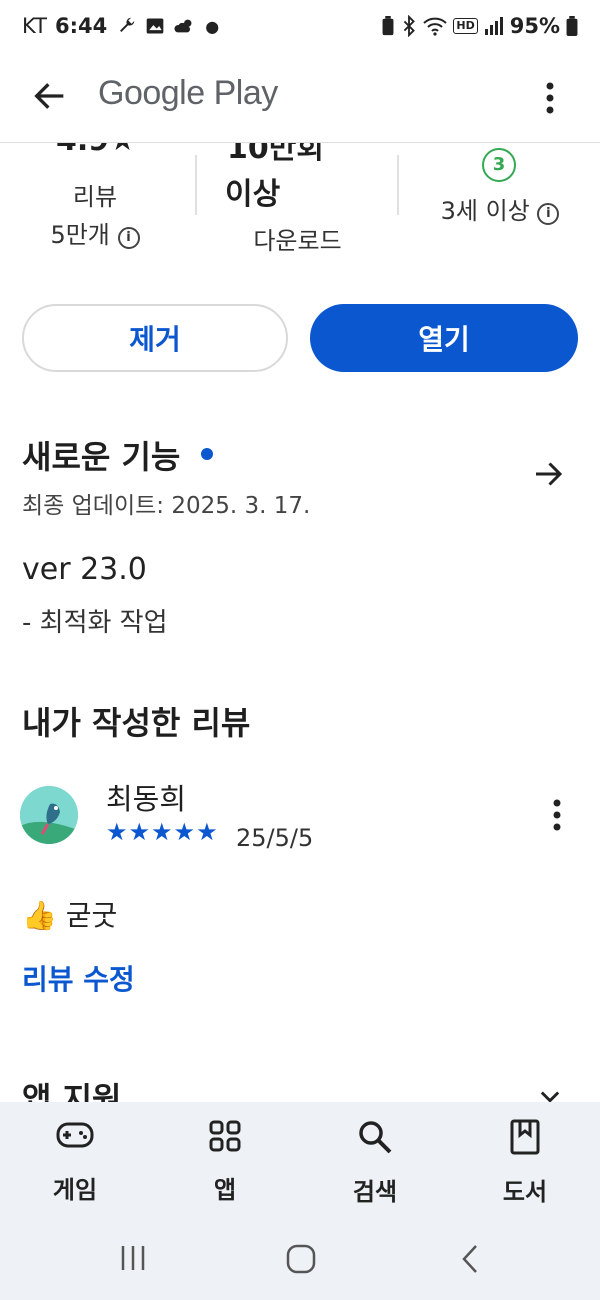  What do you see at coordinates (375, 1192) in the screenshot?
I see `nav-label-search: 검색` at bounding box center [375, 1192].